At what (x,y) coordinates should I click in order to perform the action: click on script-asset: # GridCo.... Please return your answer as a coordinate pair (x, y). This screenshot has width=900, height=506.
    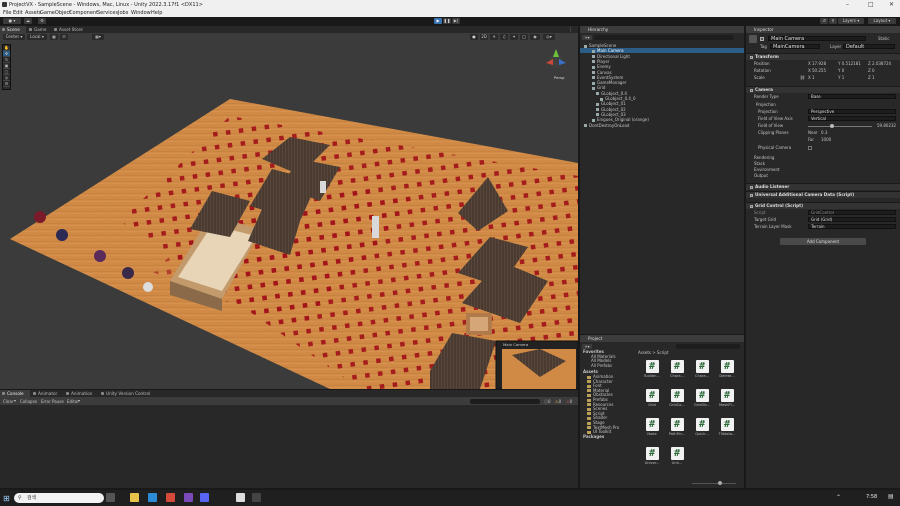
    Looking at the image, I should click on (677, 398).